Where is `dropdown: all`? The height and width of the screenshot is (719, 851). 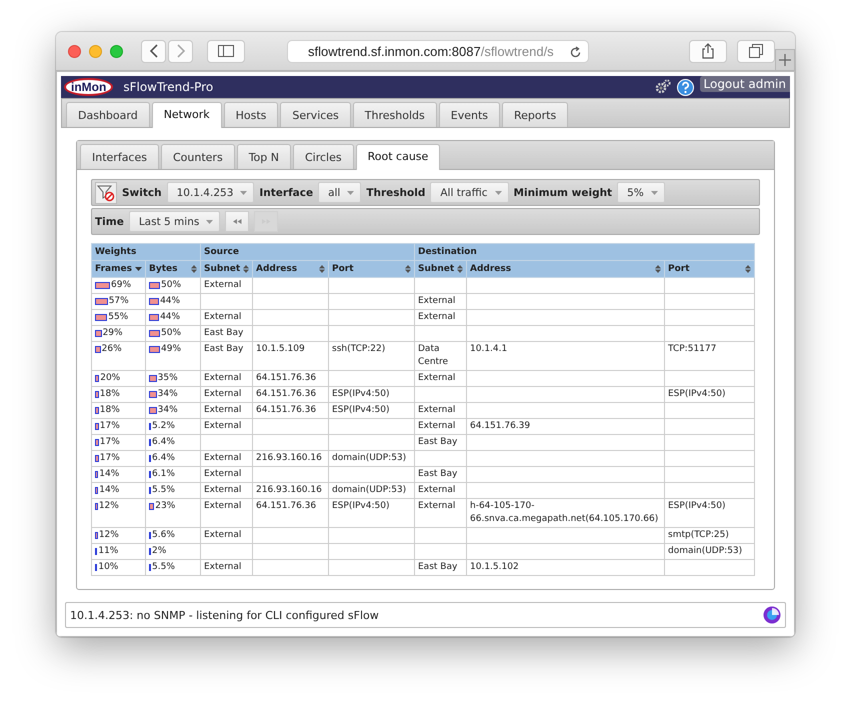 dropdown: all is located at coordinates (340, 192).